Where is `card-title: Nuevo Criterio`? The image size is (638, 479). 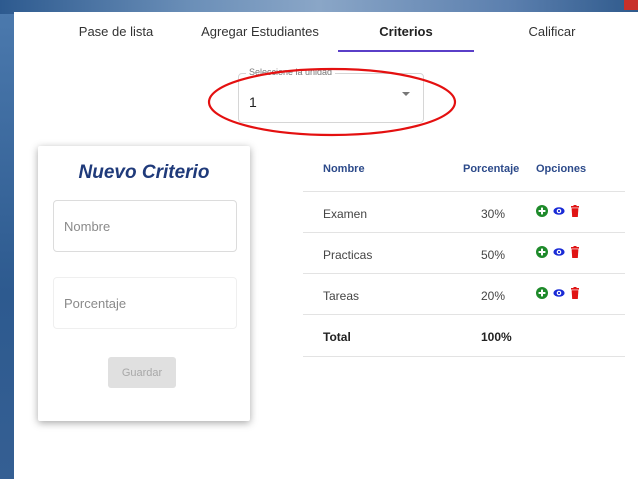
card-title: Nuevo Criterio is located at coordinates (144, 172).